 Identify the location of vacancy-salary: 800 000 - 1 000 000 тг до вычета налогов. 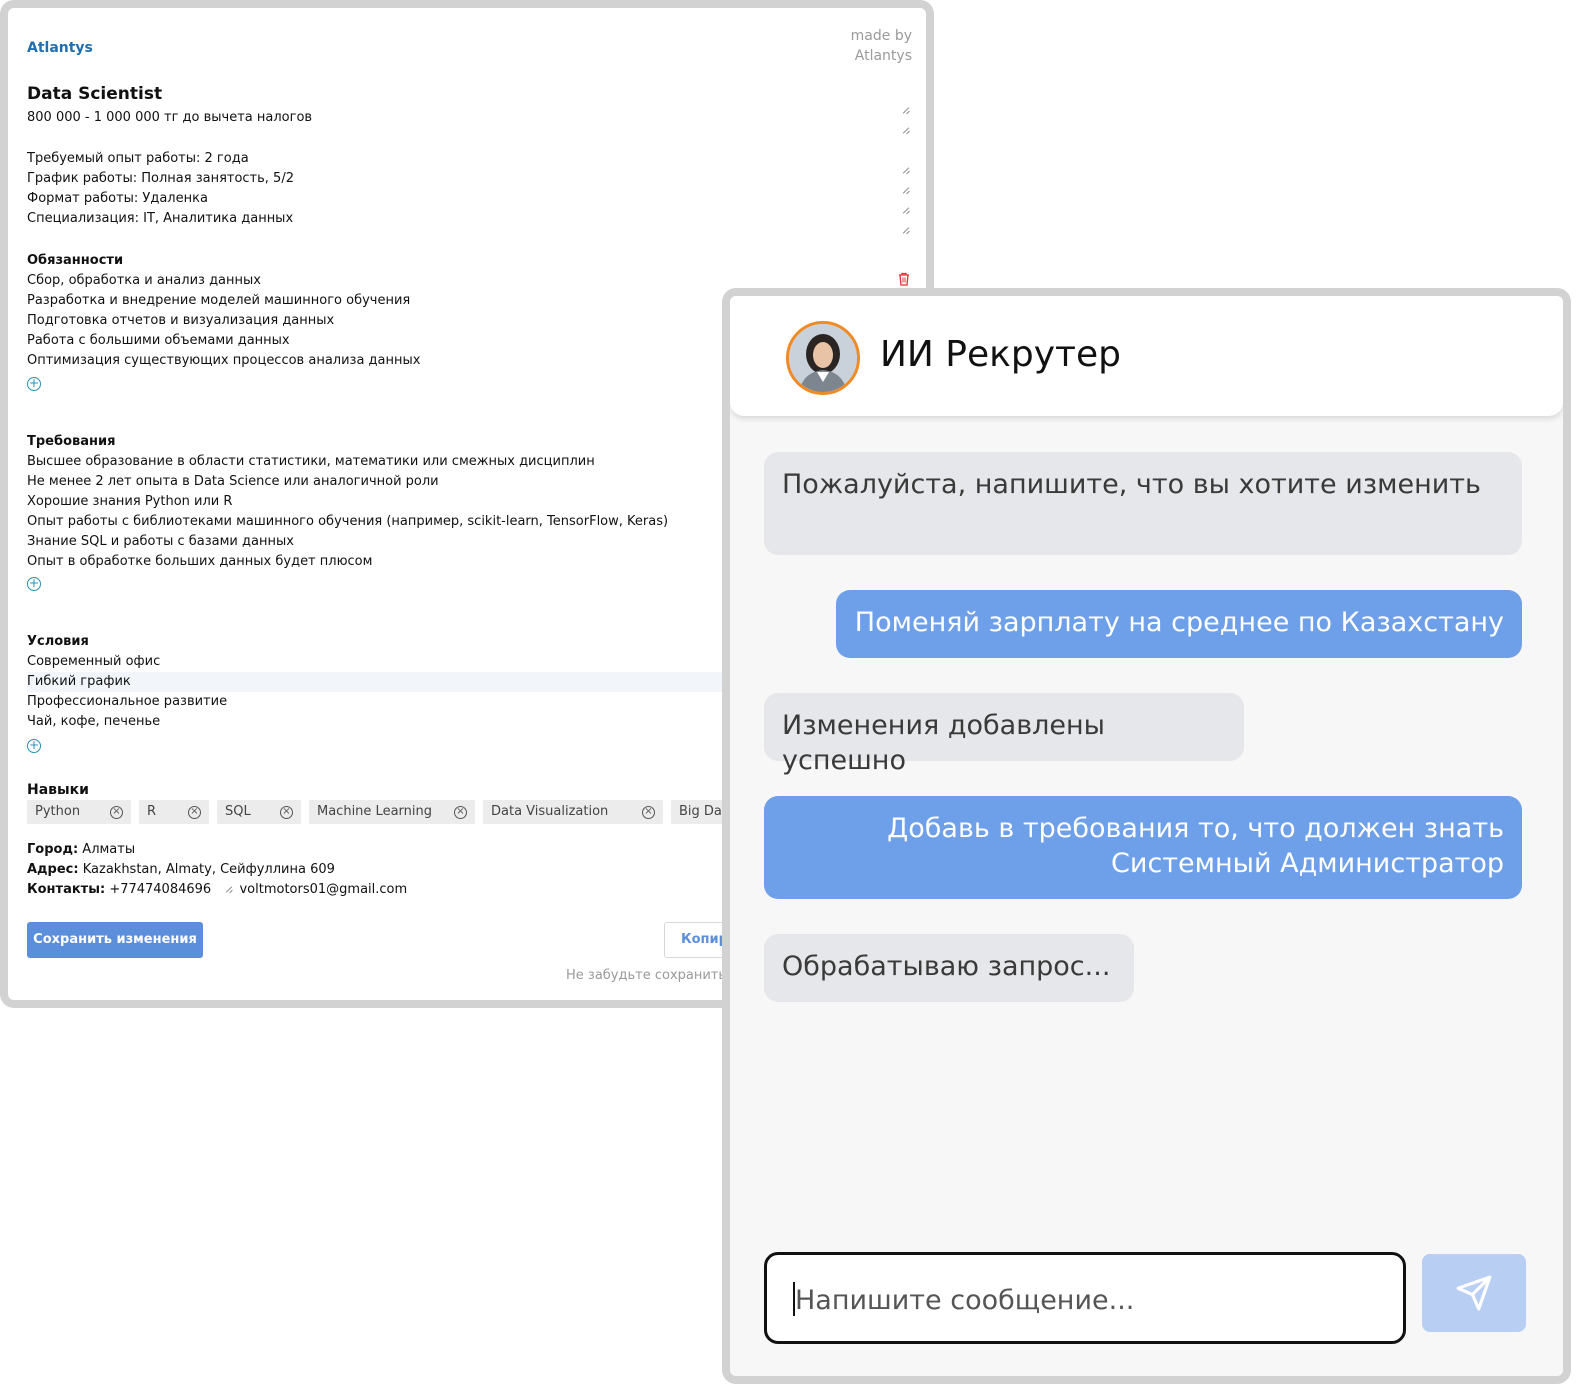
(169, 118).